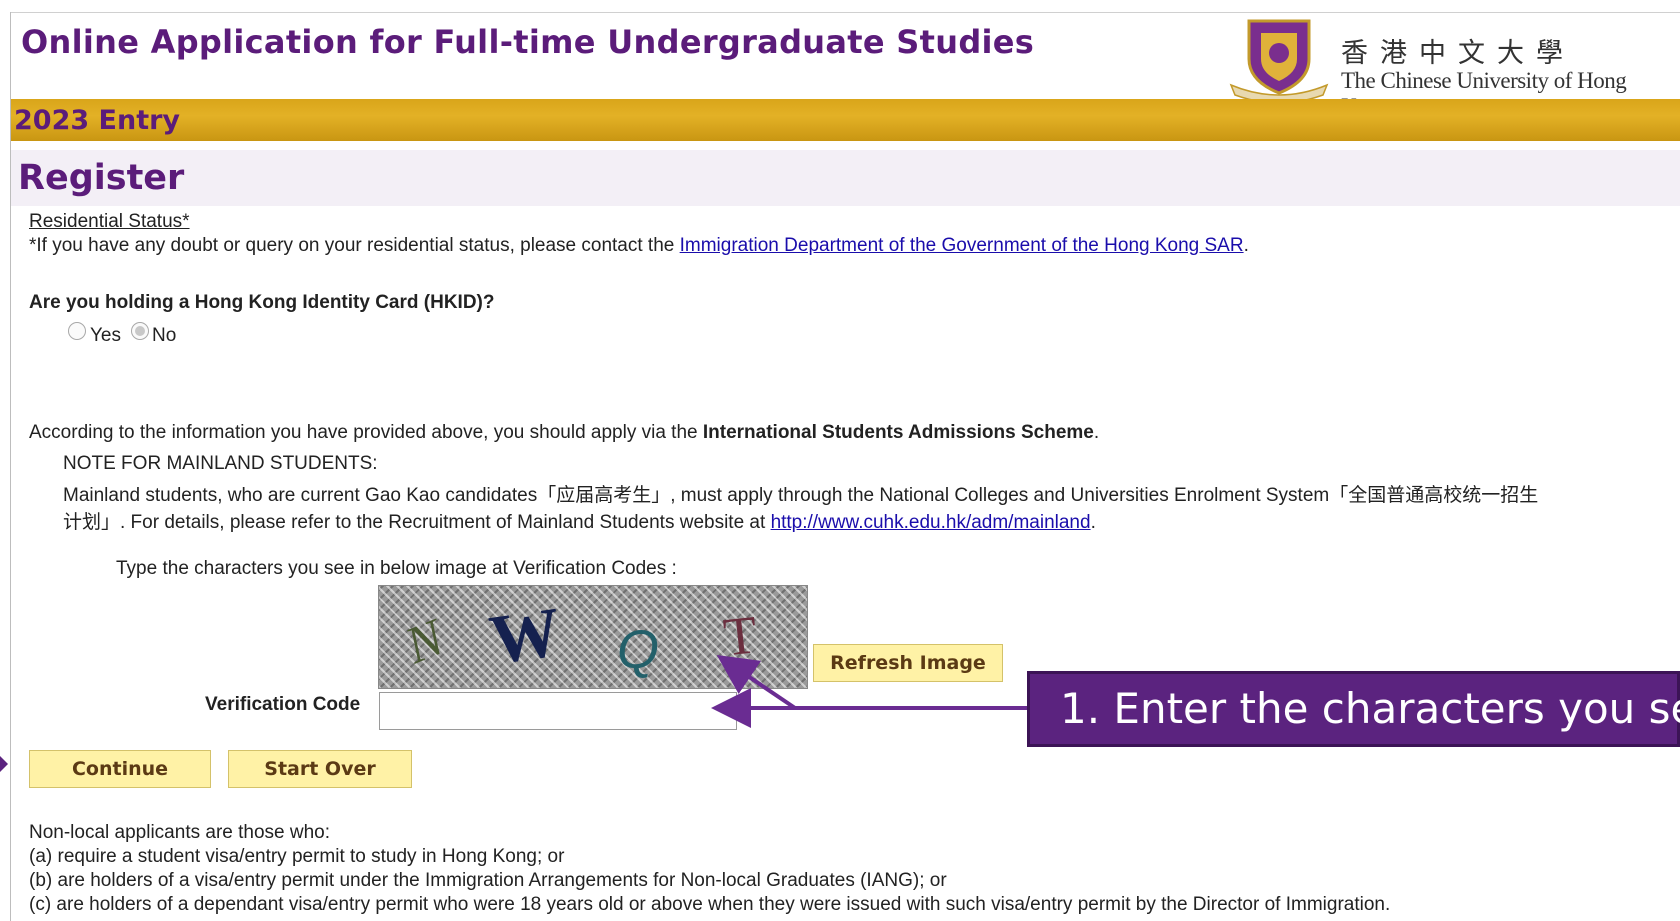  I want to click on captcha-image: N W Q T, so click(593, 637).